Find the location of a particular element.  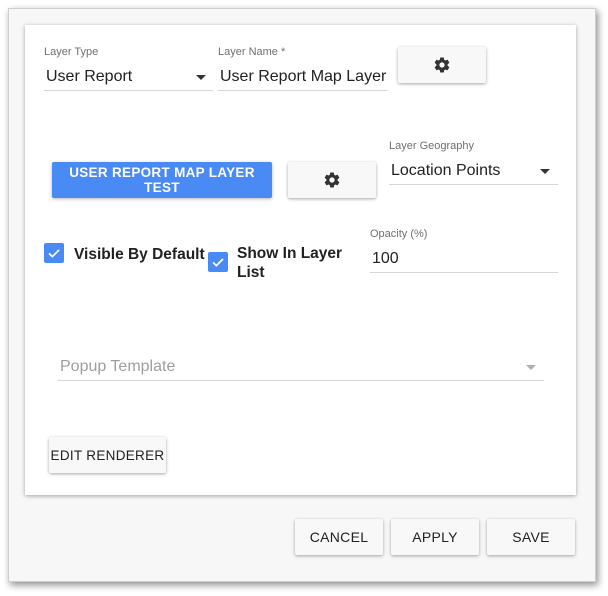

edit-renderer-button: EDIT RENDERER is located at coordinates (107, 455).